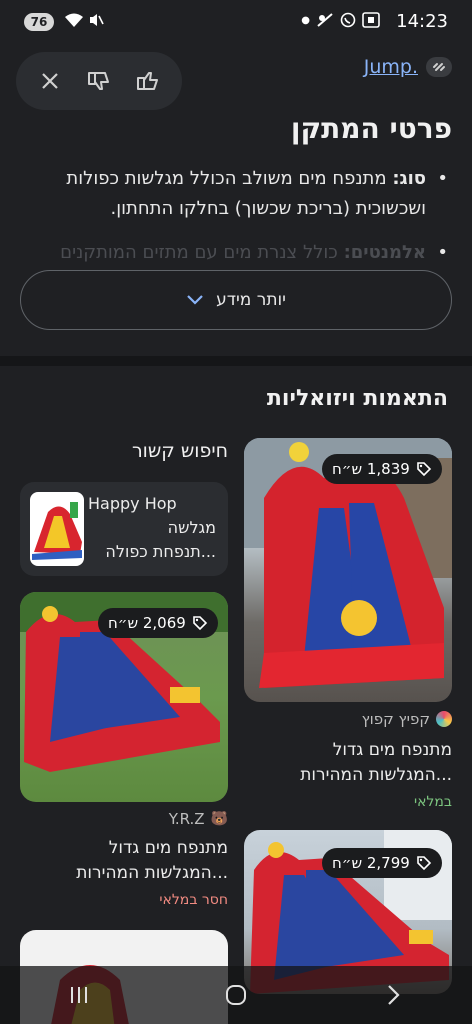 The image size is (472, 1024). What do you see at coordinates (158, 623) in the screenshot?
I see `price-badge: 2,069 ש״ח` at bounding box center [158, 623].